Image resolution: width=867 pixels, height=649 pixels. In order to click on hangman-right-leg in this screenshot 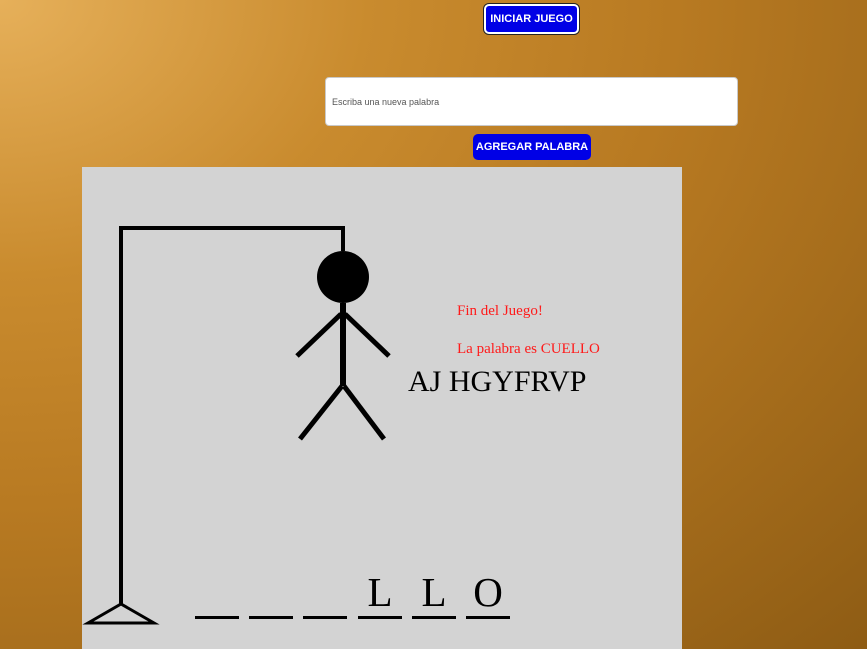, I will do `click(364, 412)`.